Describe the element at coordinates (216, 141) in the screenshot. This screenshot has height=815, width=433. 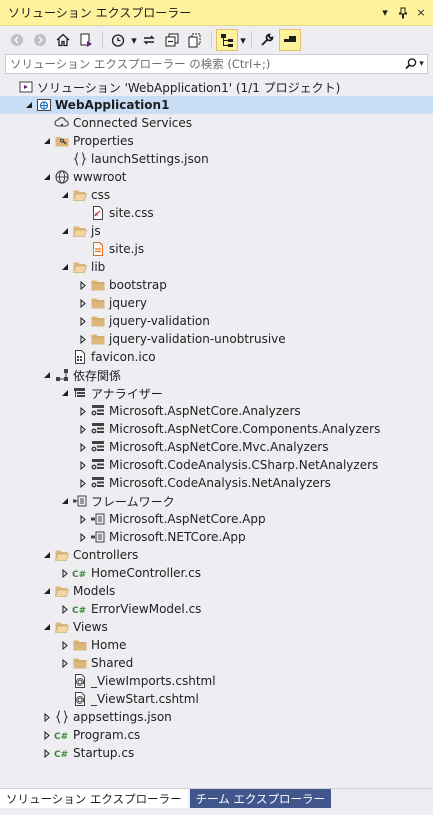
I see `tree-item: Properties` at that location.